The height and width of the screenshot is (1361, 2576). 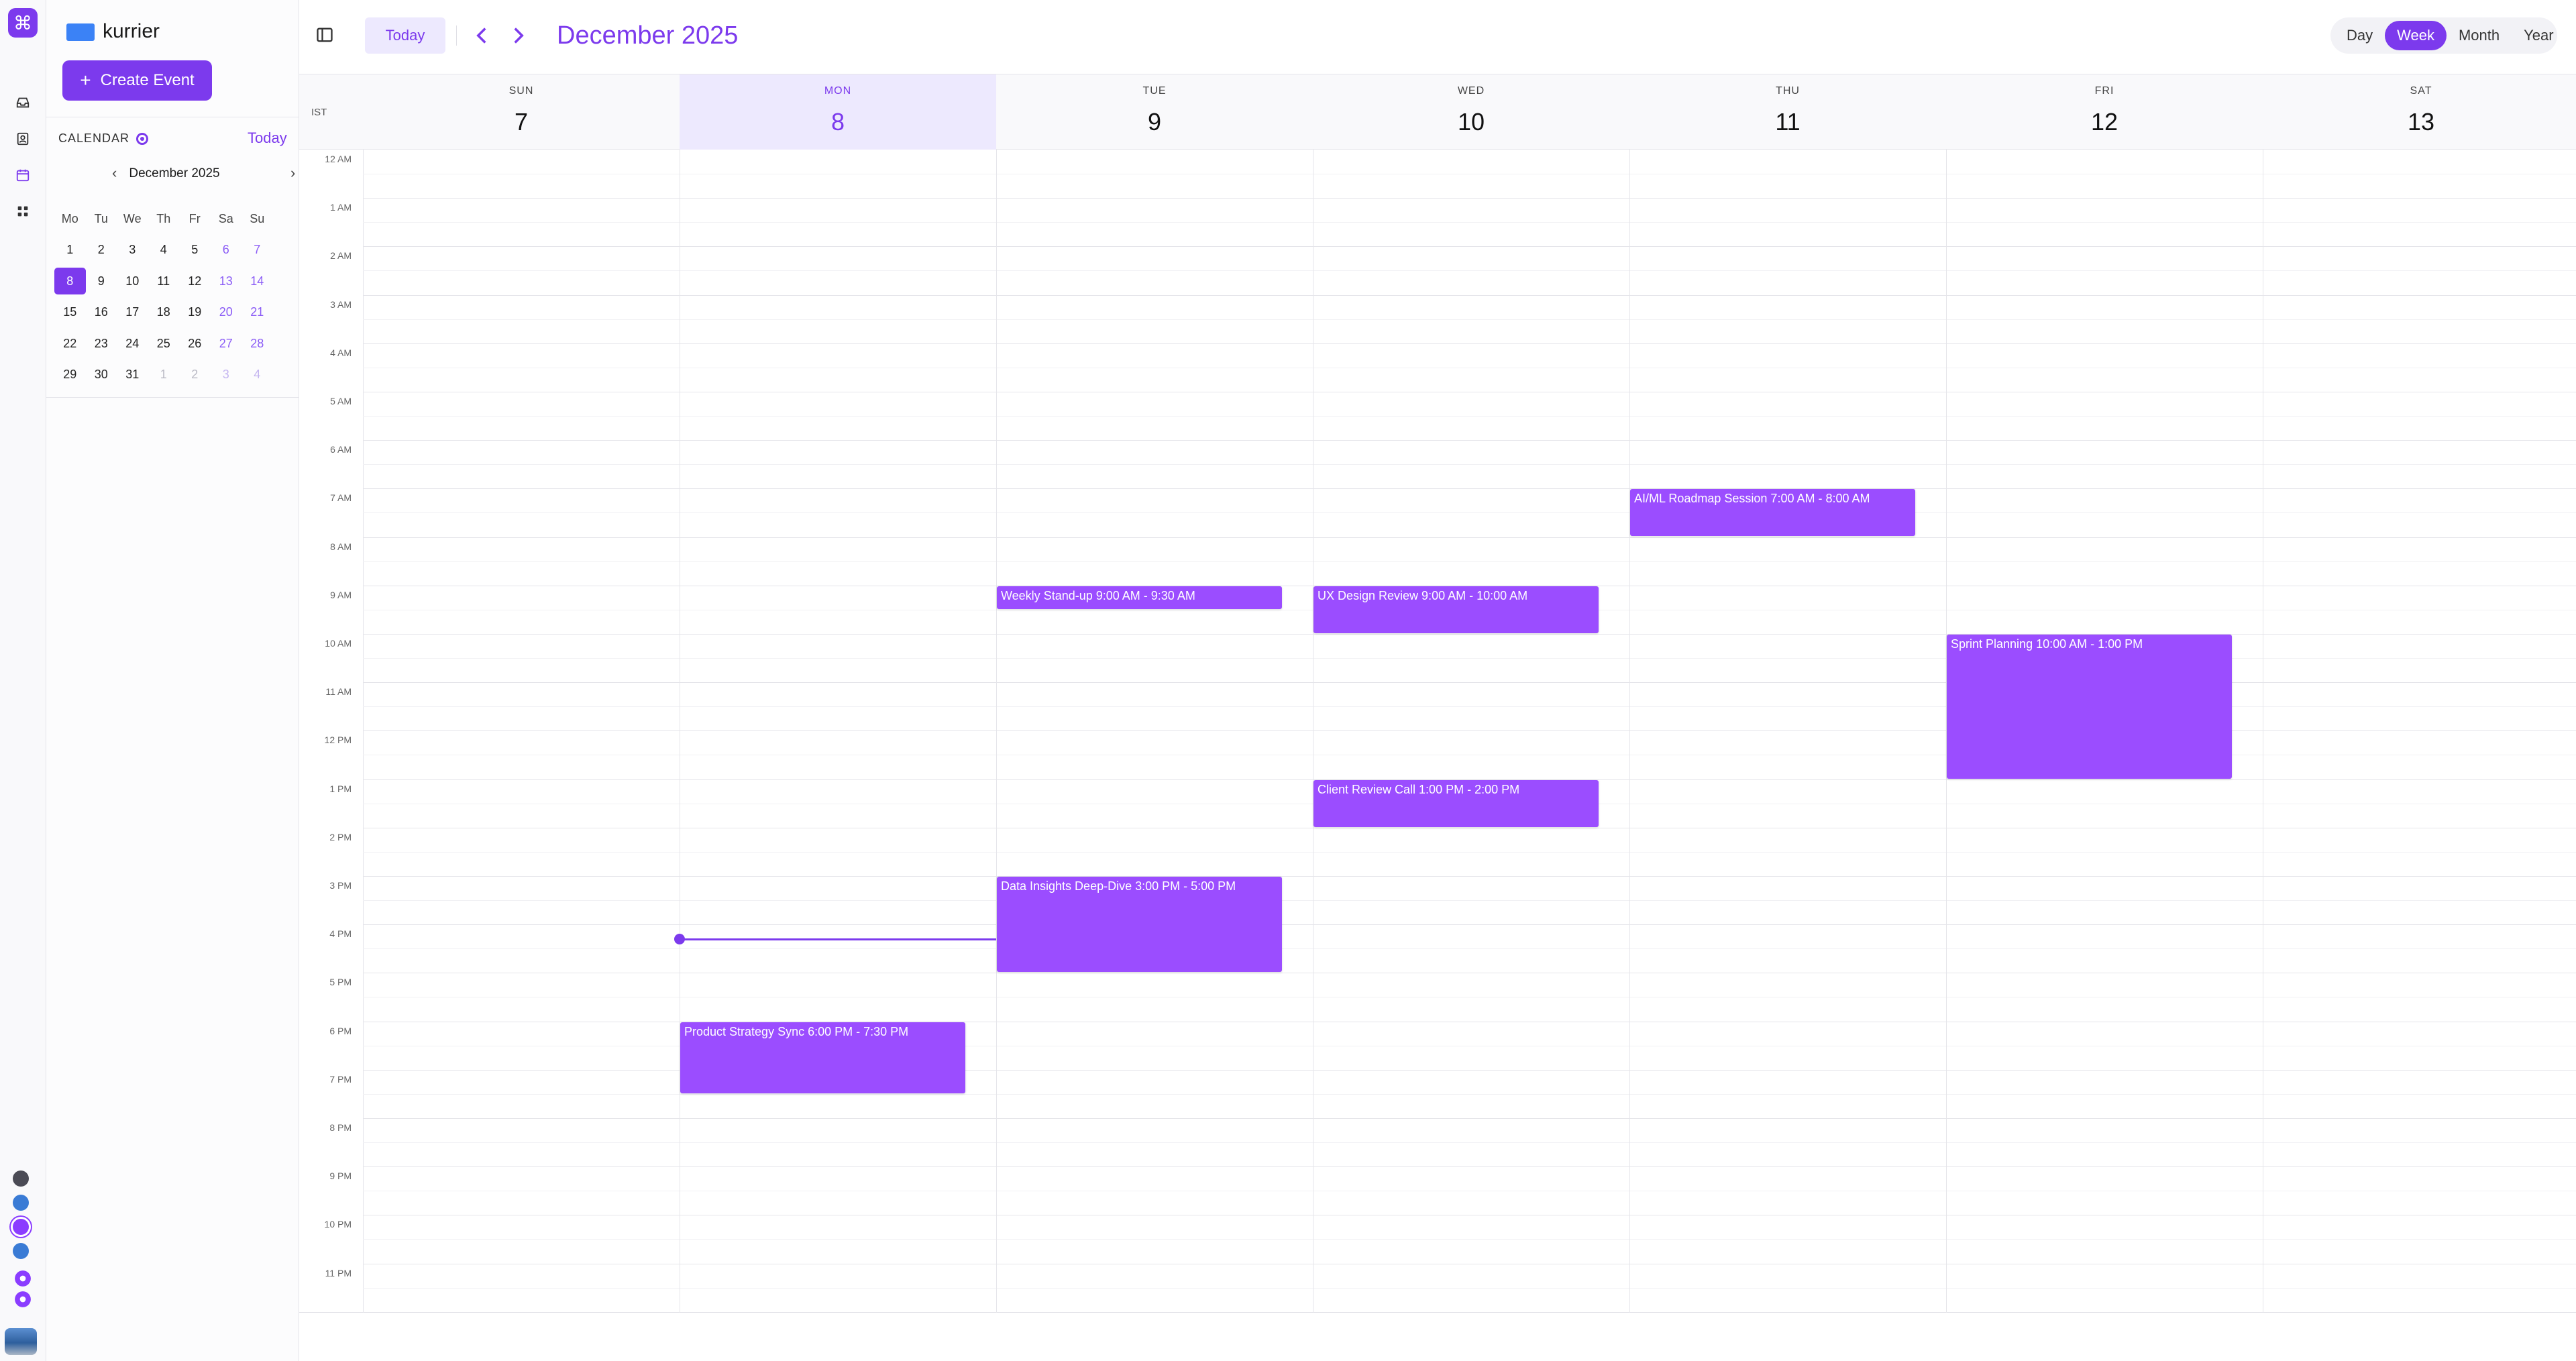 I want to click on mini-day: 24, so click(x=132, y=343).